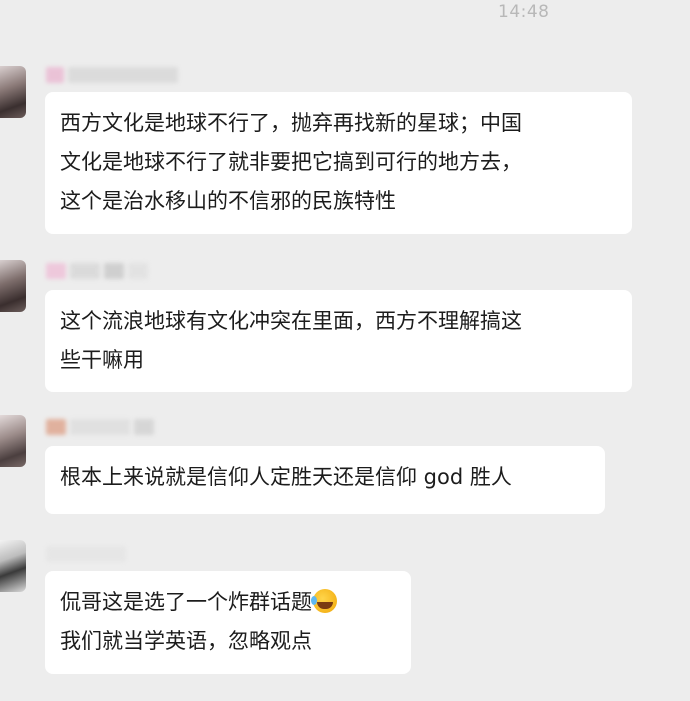 This screenshot has width=690, height=701. I want to click on laughing-crying-emoji-icon, so click(324, 601).